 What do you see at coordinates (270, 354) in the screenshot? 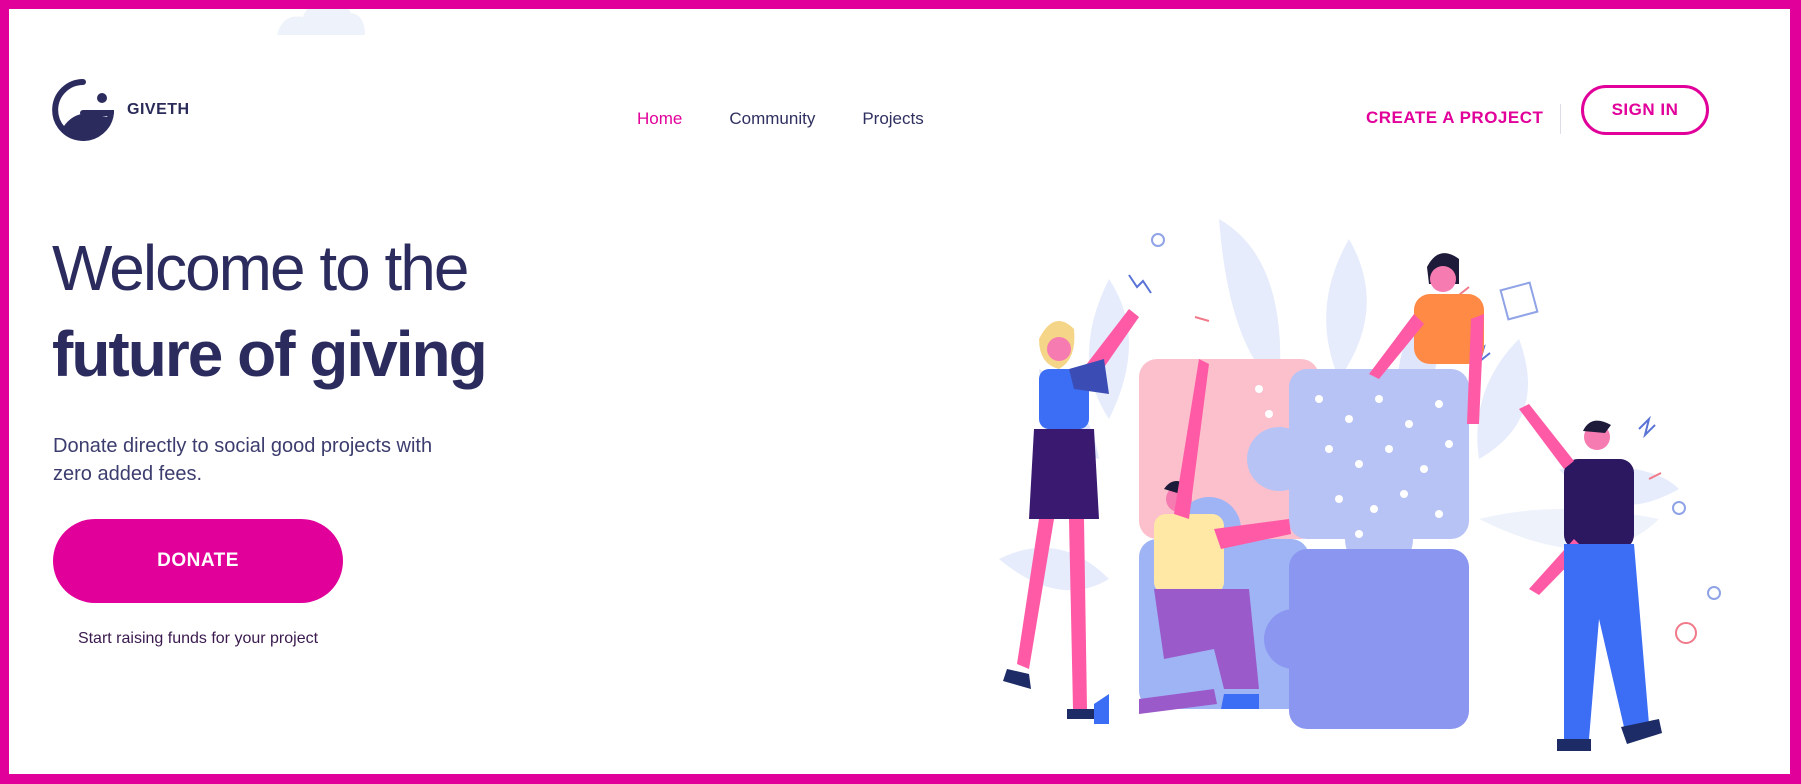
I see `hero-title-line-2: future of giving` at bounding box center [270, 354].